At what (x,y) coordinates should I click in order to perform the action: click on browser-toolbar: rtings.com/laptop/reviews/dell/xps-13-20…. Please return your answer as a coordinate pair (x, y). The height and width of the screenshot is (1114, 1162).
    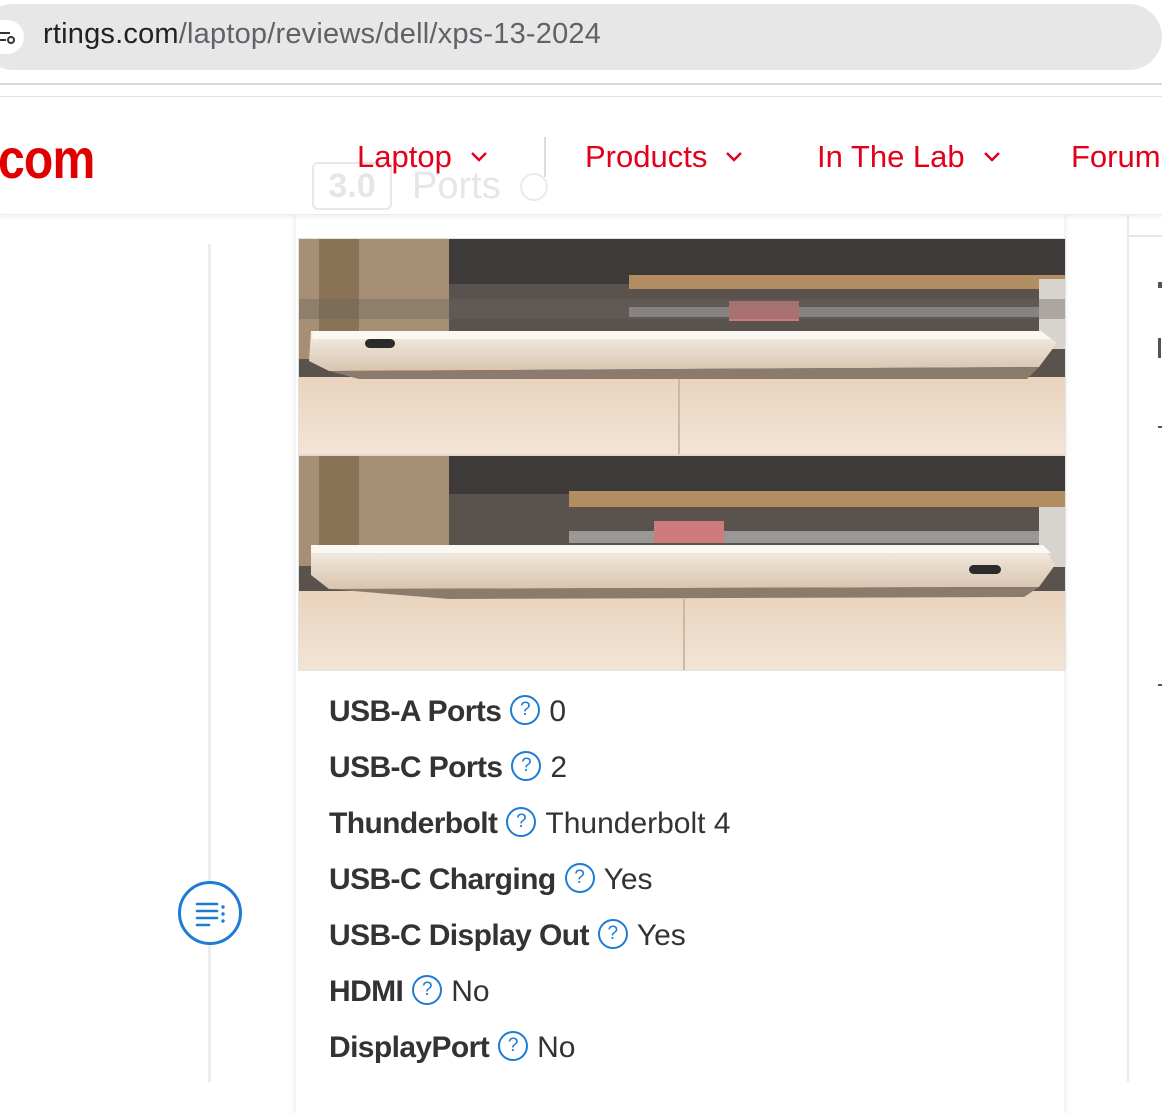
    Looking at the image, I should click on (581, 48).